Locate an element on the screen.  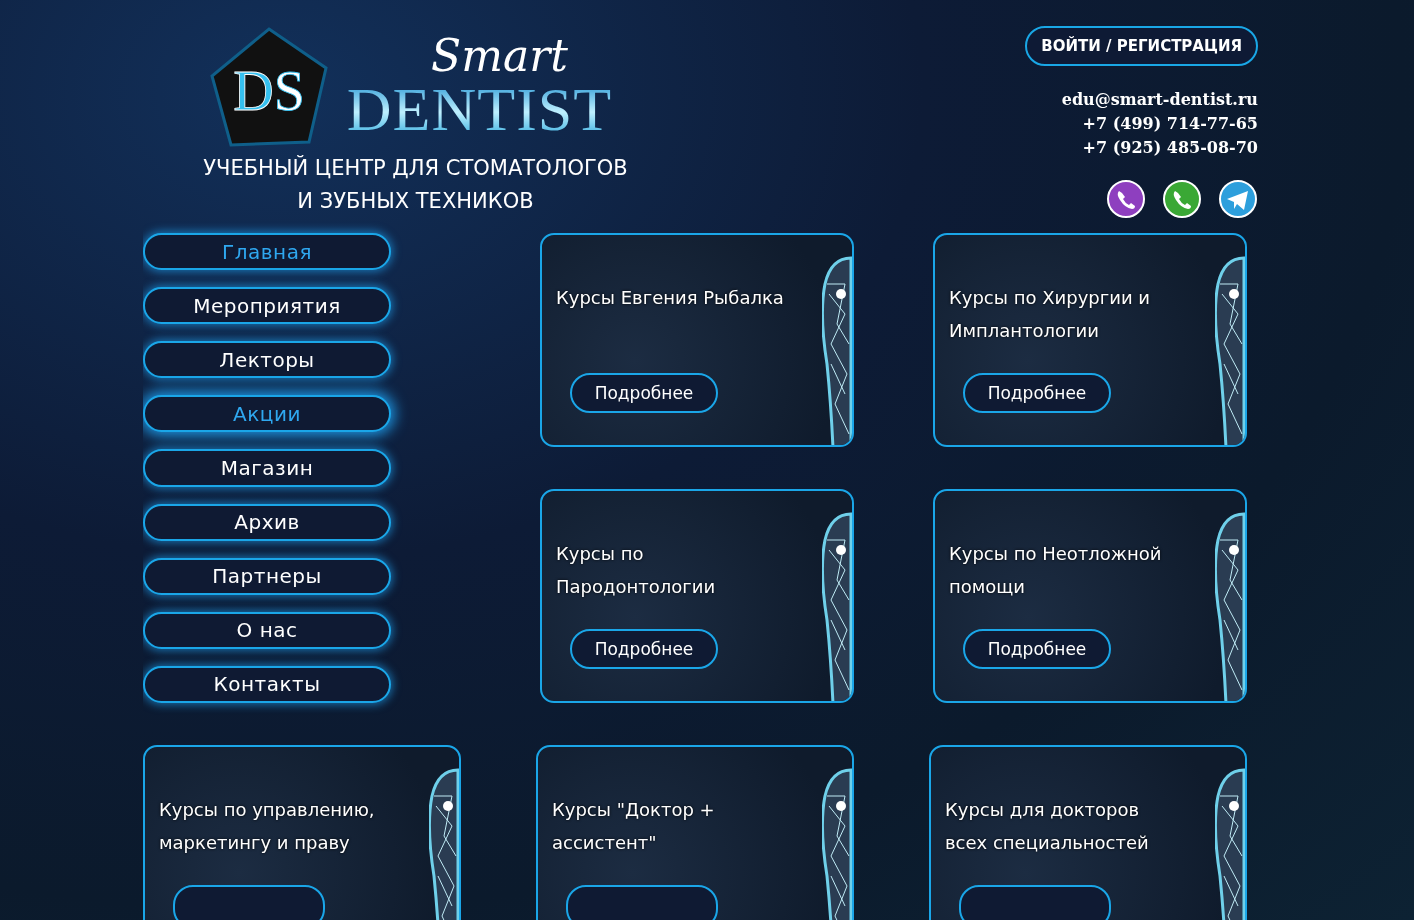
logo-script-text: Smart is located at coordinates (499, 56).